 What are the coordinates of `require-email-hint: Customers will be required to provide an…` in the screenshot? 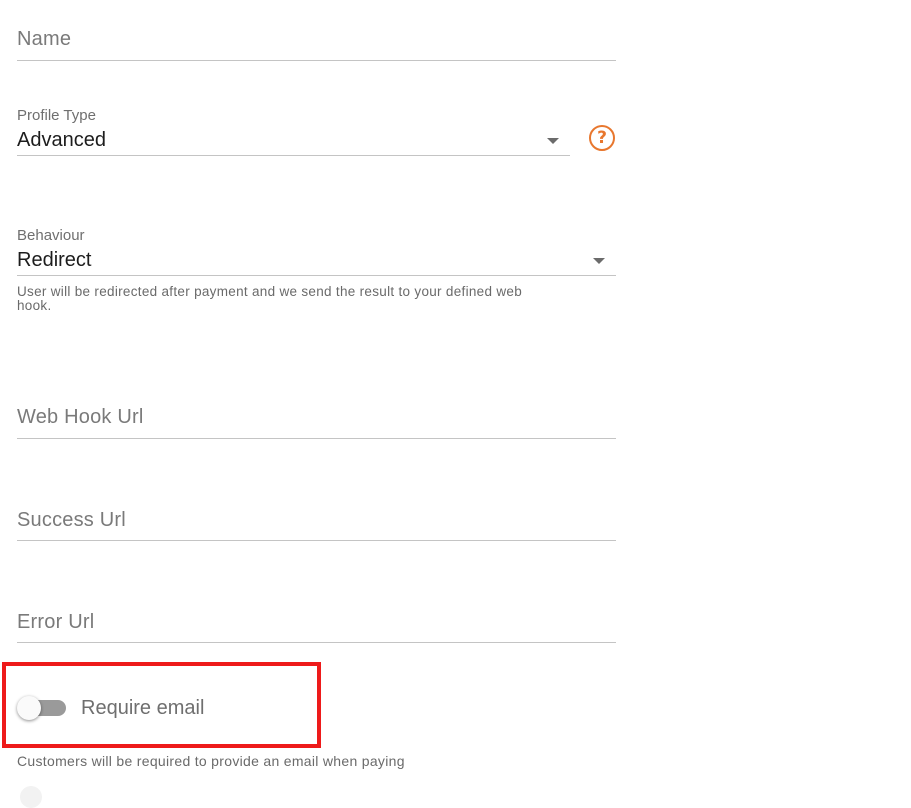 It's located at (316, 762).